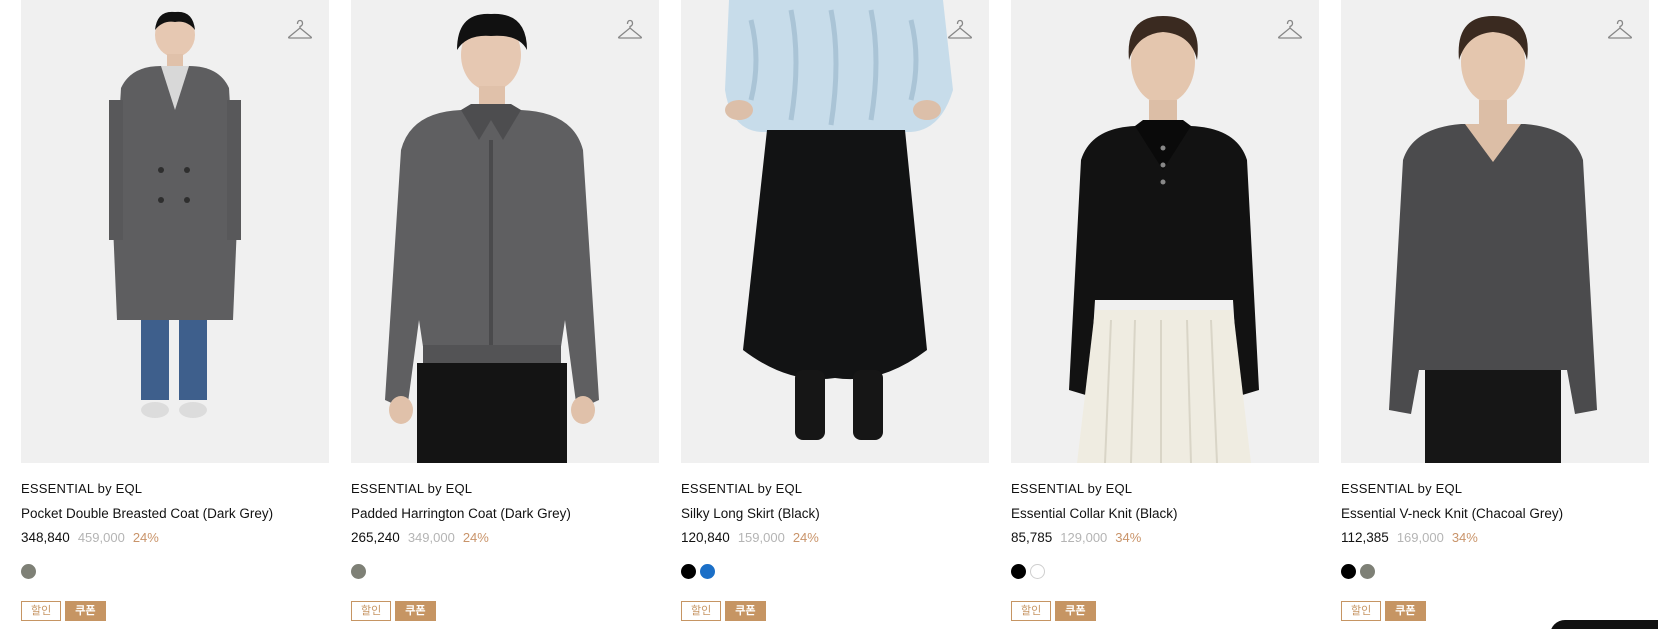 This screenshot has width=1658, height=629. Describe the element at coordinates (45, 537) in the screenshot. I see `sale-price: 348,840` at that location.